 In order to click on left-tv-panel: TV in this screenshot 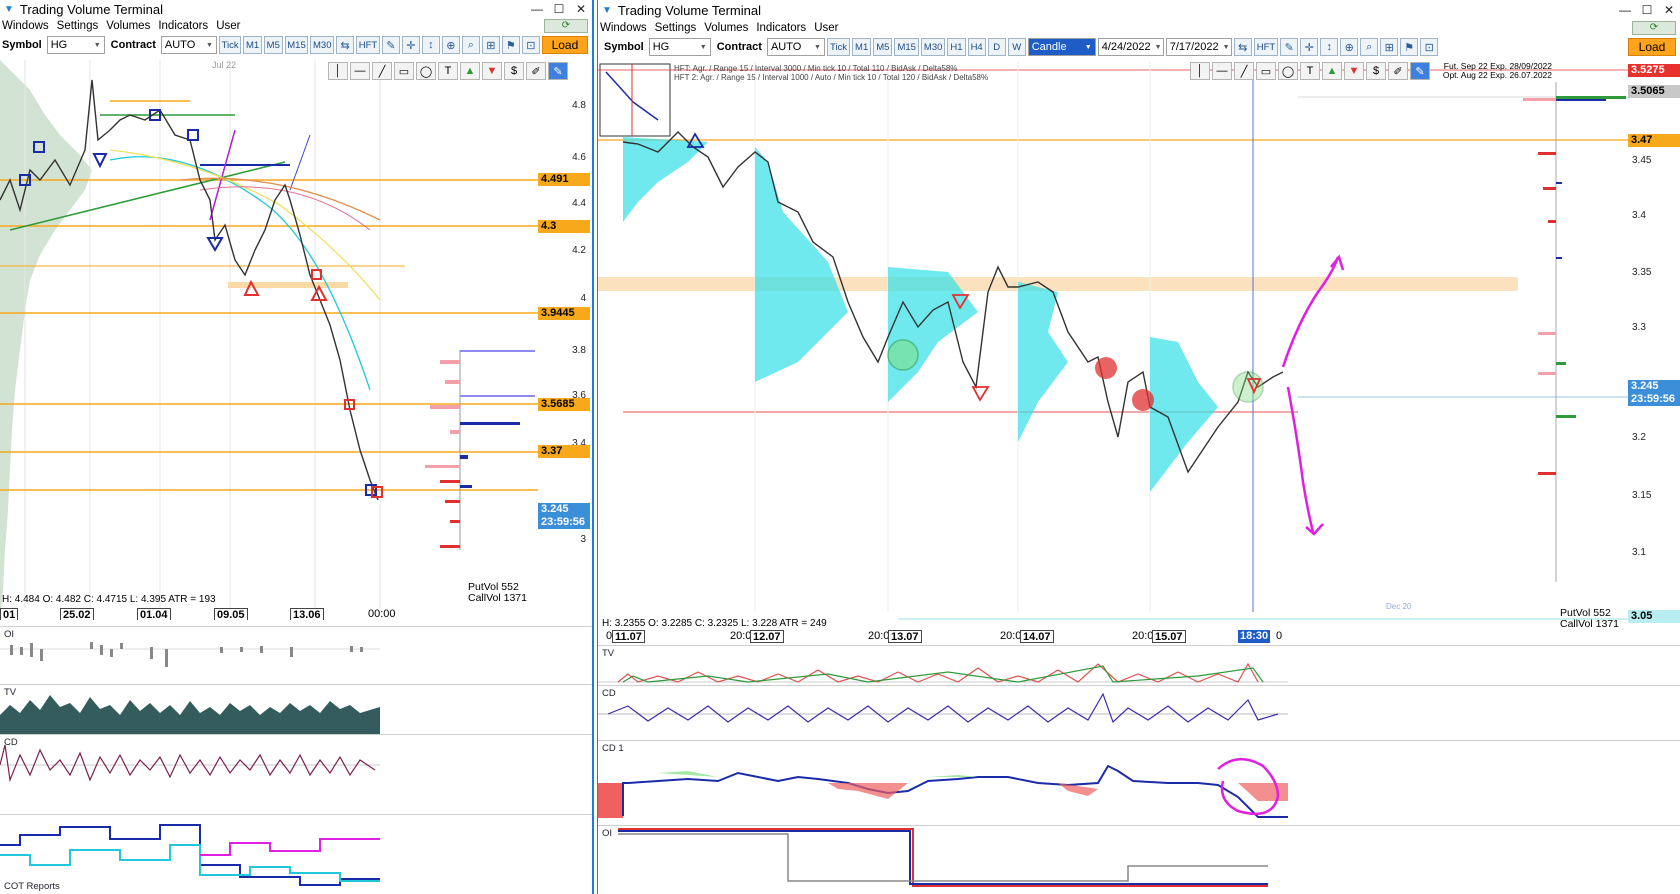, I will do `click(296, 709)`.